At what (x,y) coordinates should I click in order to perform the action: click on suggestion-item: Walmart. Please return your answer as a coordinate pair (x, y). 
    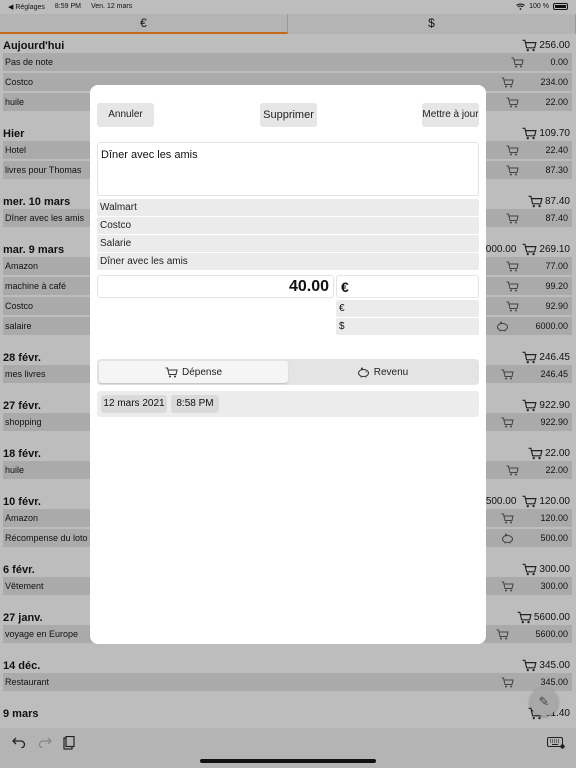
    Looking at the image, I should click on (288, 207).